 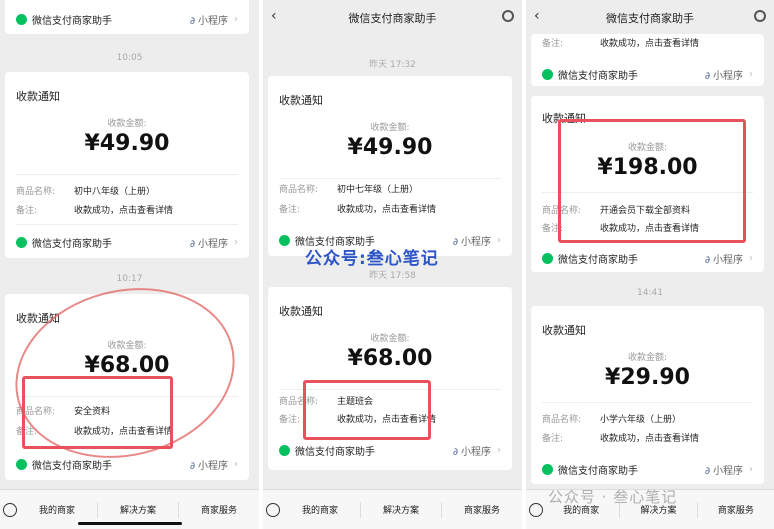 What do you see at coordinates (392, 65) in the screenshot?
I see `timestamp: 昨天 17:32` at bounding box center [392, 65].